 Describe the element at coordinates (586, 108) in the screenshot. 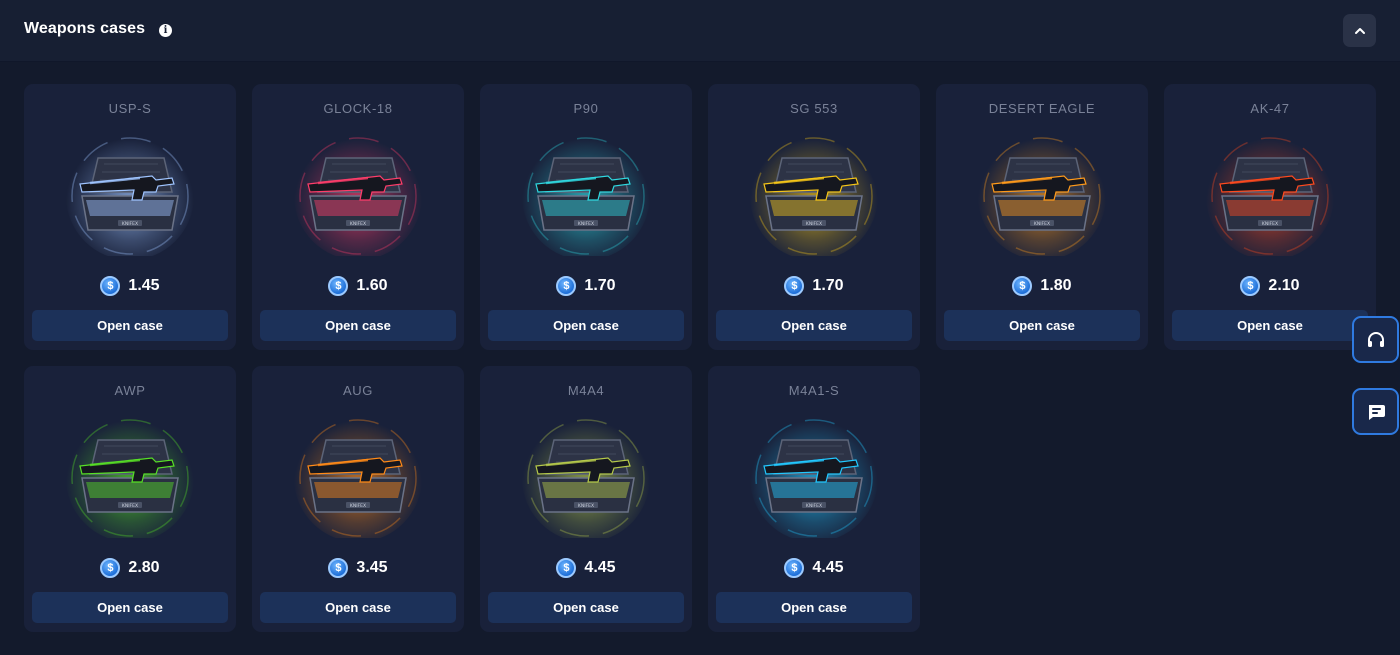

I see `case-name: P90` at that location.